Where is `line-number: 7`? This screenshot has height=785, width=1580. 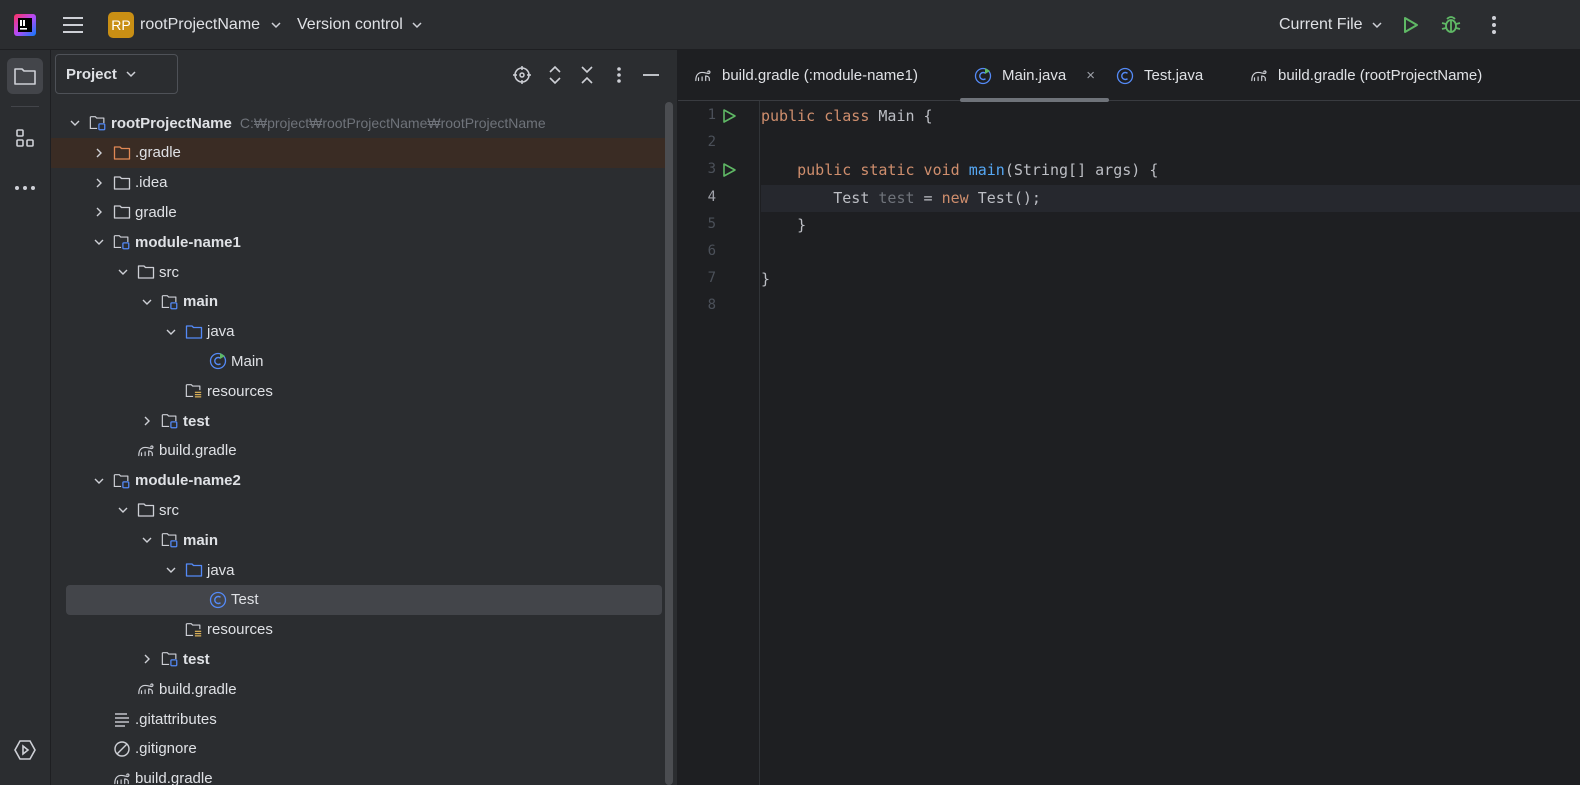 line-number: 7 is located at coordinates (711, 278).